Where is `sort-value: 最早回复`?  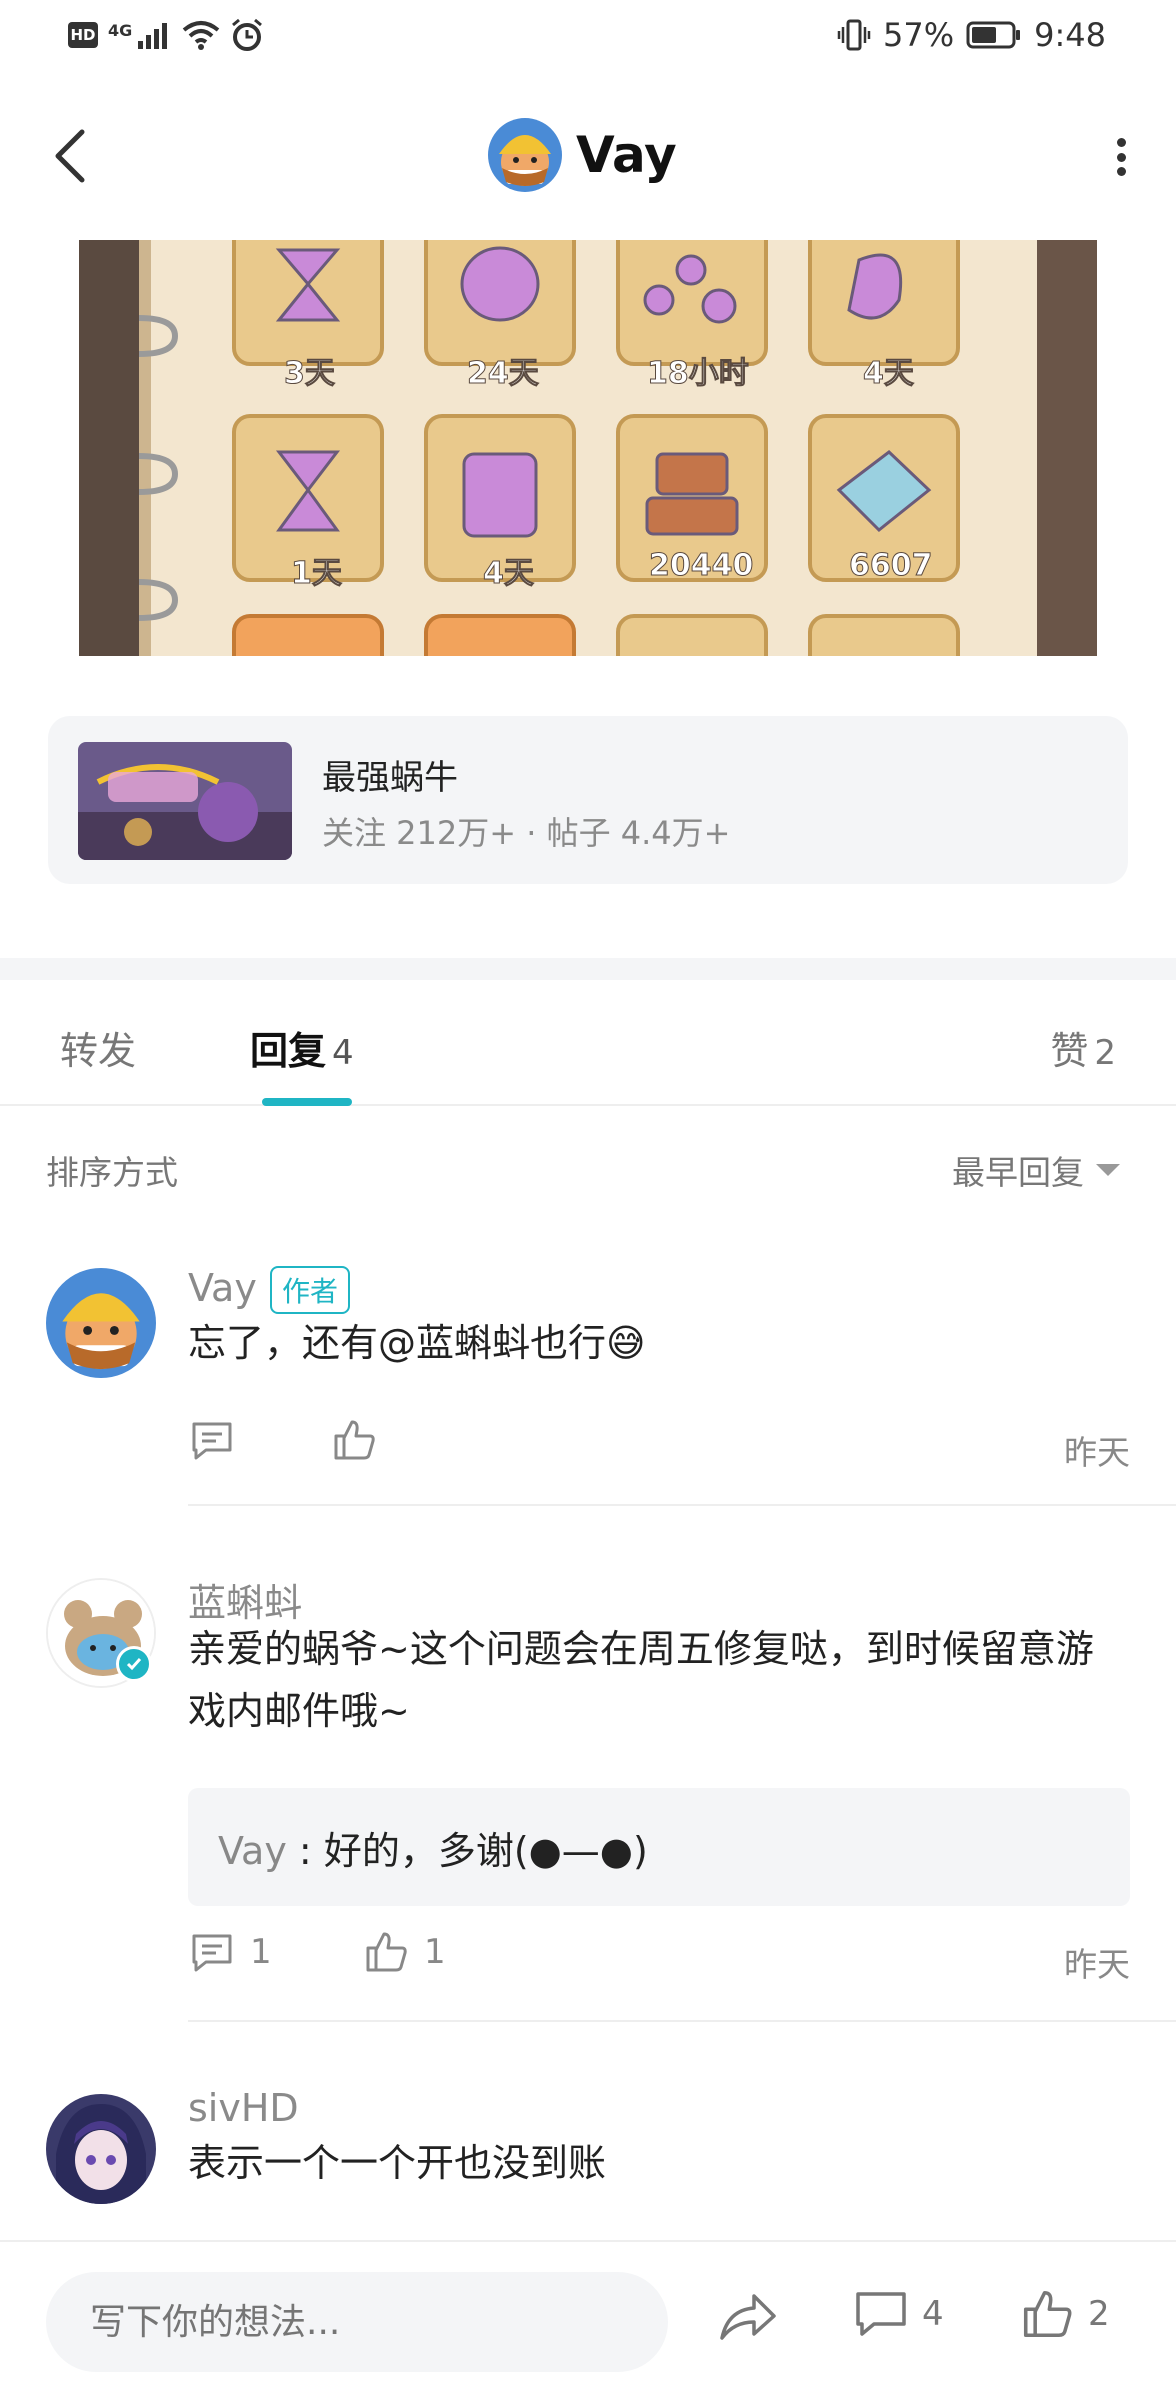 sort-value: 最早回复 is located at coordinates (1018, 1172).